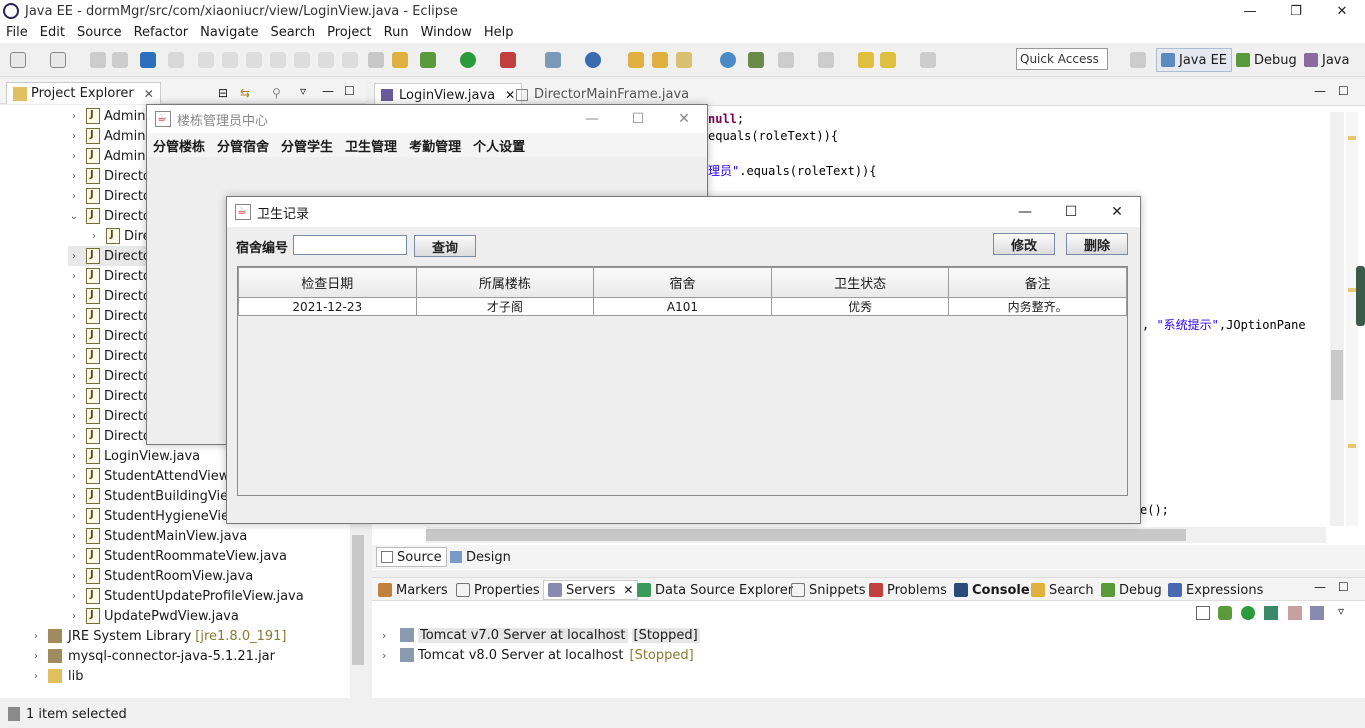  What do you see at coordinates (660, 60) in the screenshot?
I see `open-folder-icon` at bounding box center [660, 60].